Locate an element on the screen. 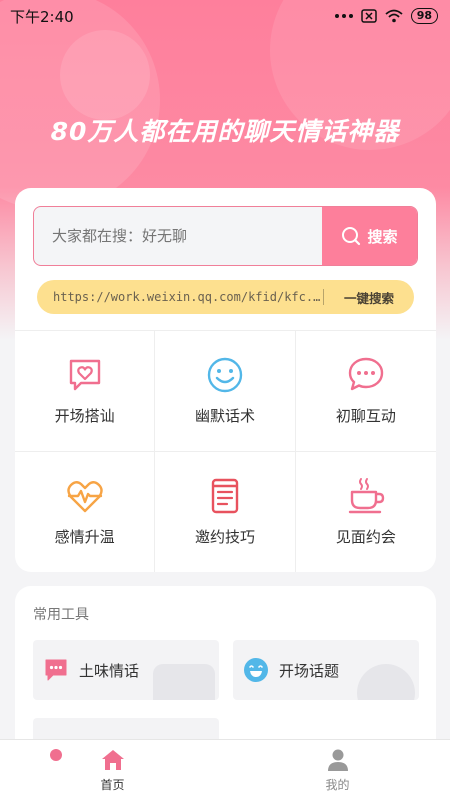 The width and height of the screenshot is (450, 800). tab-label: 首页 is located at coordinates (112, 784).